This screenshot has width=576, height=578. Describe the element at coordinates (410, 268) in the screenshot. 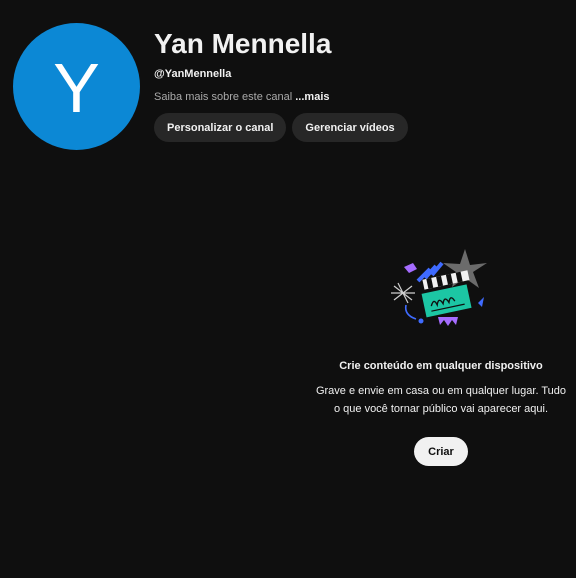

I see `purple-shape-icon` at that location.